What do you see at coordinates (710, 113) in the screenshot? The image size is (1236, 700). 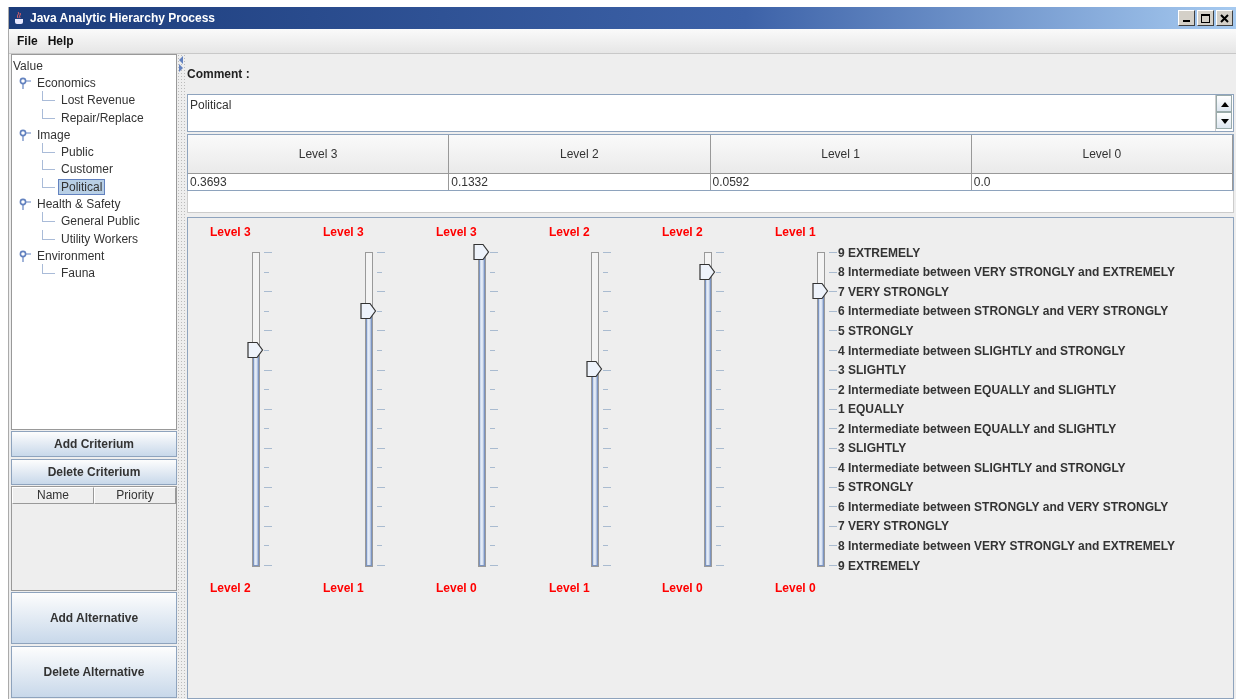 I see `comment-field: Political` at bounding box center [710, 113].